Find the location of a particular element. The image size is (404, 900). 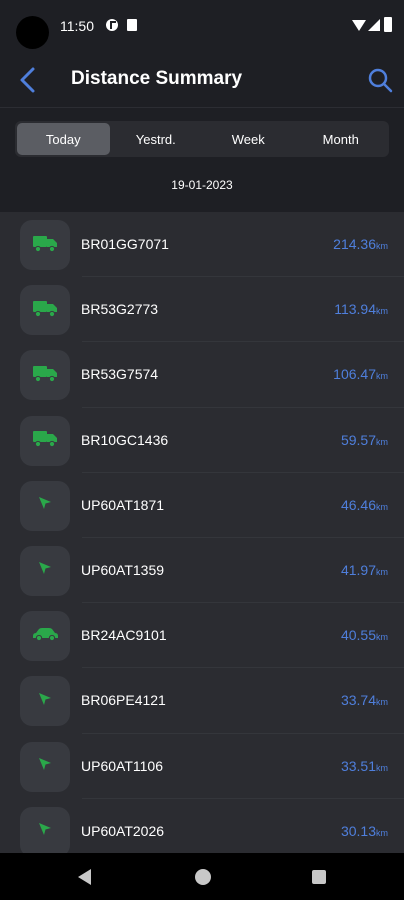

distance-value: 46.46 is located at coordinates (358, 504).